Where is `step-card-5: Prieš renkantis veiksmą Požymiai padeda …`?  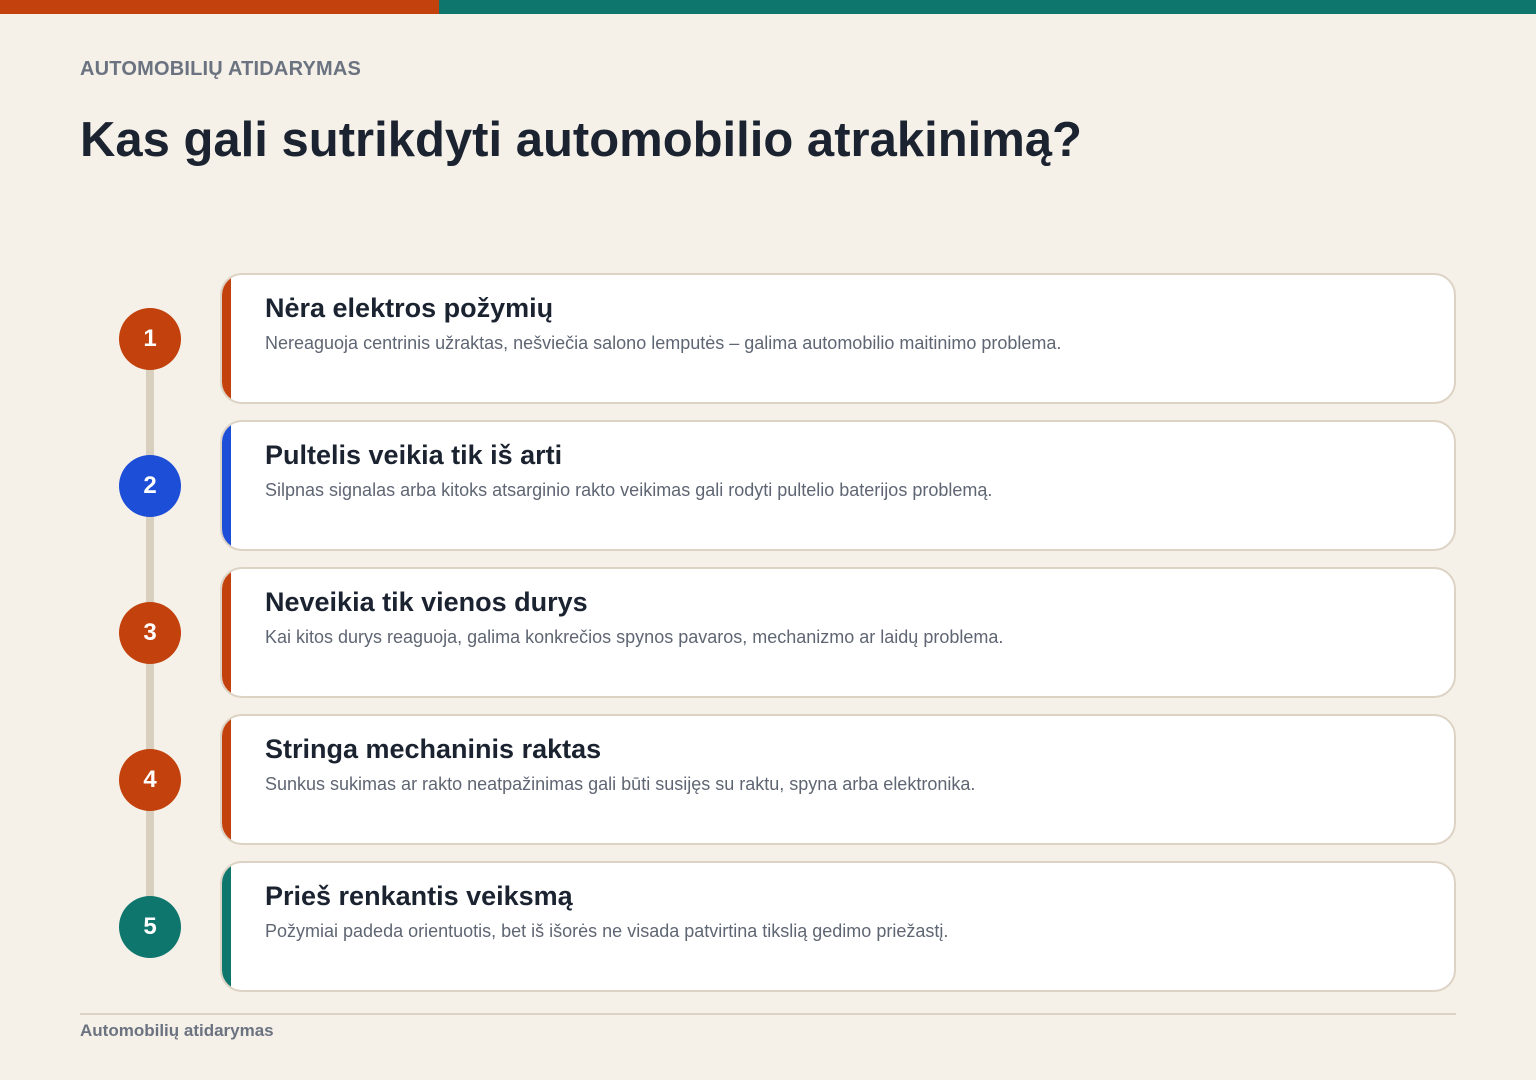 step-card-5: Prieš renkantis veiksmą Požymiai padeda … is located at coordinates (838, 926).